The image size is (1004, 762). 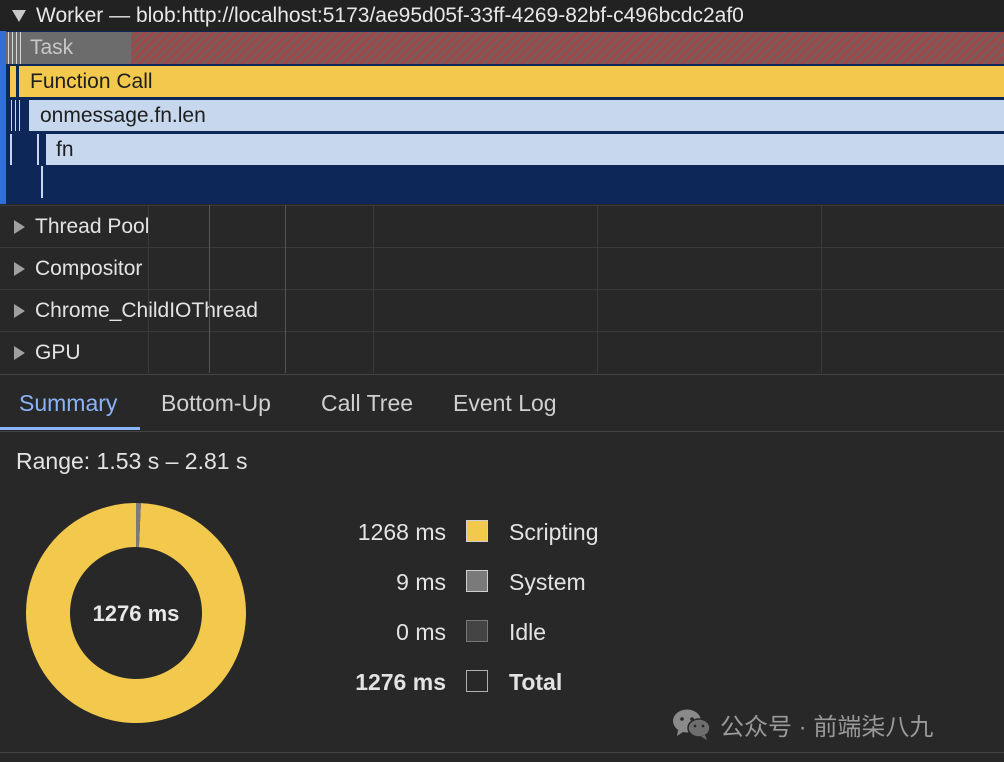 I want to click on legend-swatch-idle, so click(x=477, y=631).